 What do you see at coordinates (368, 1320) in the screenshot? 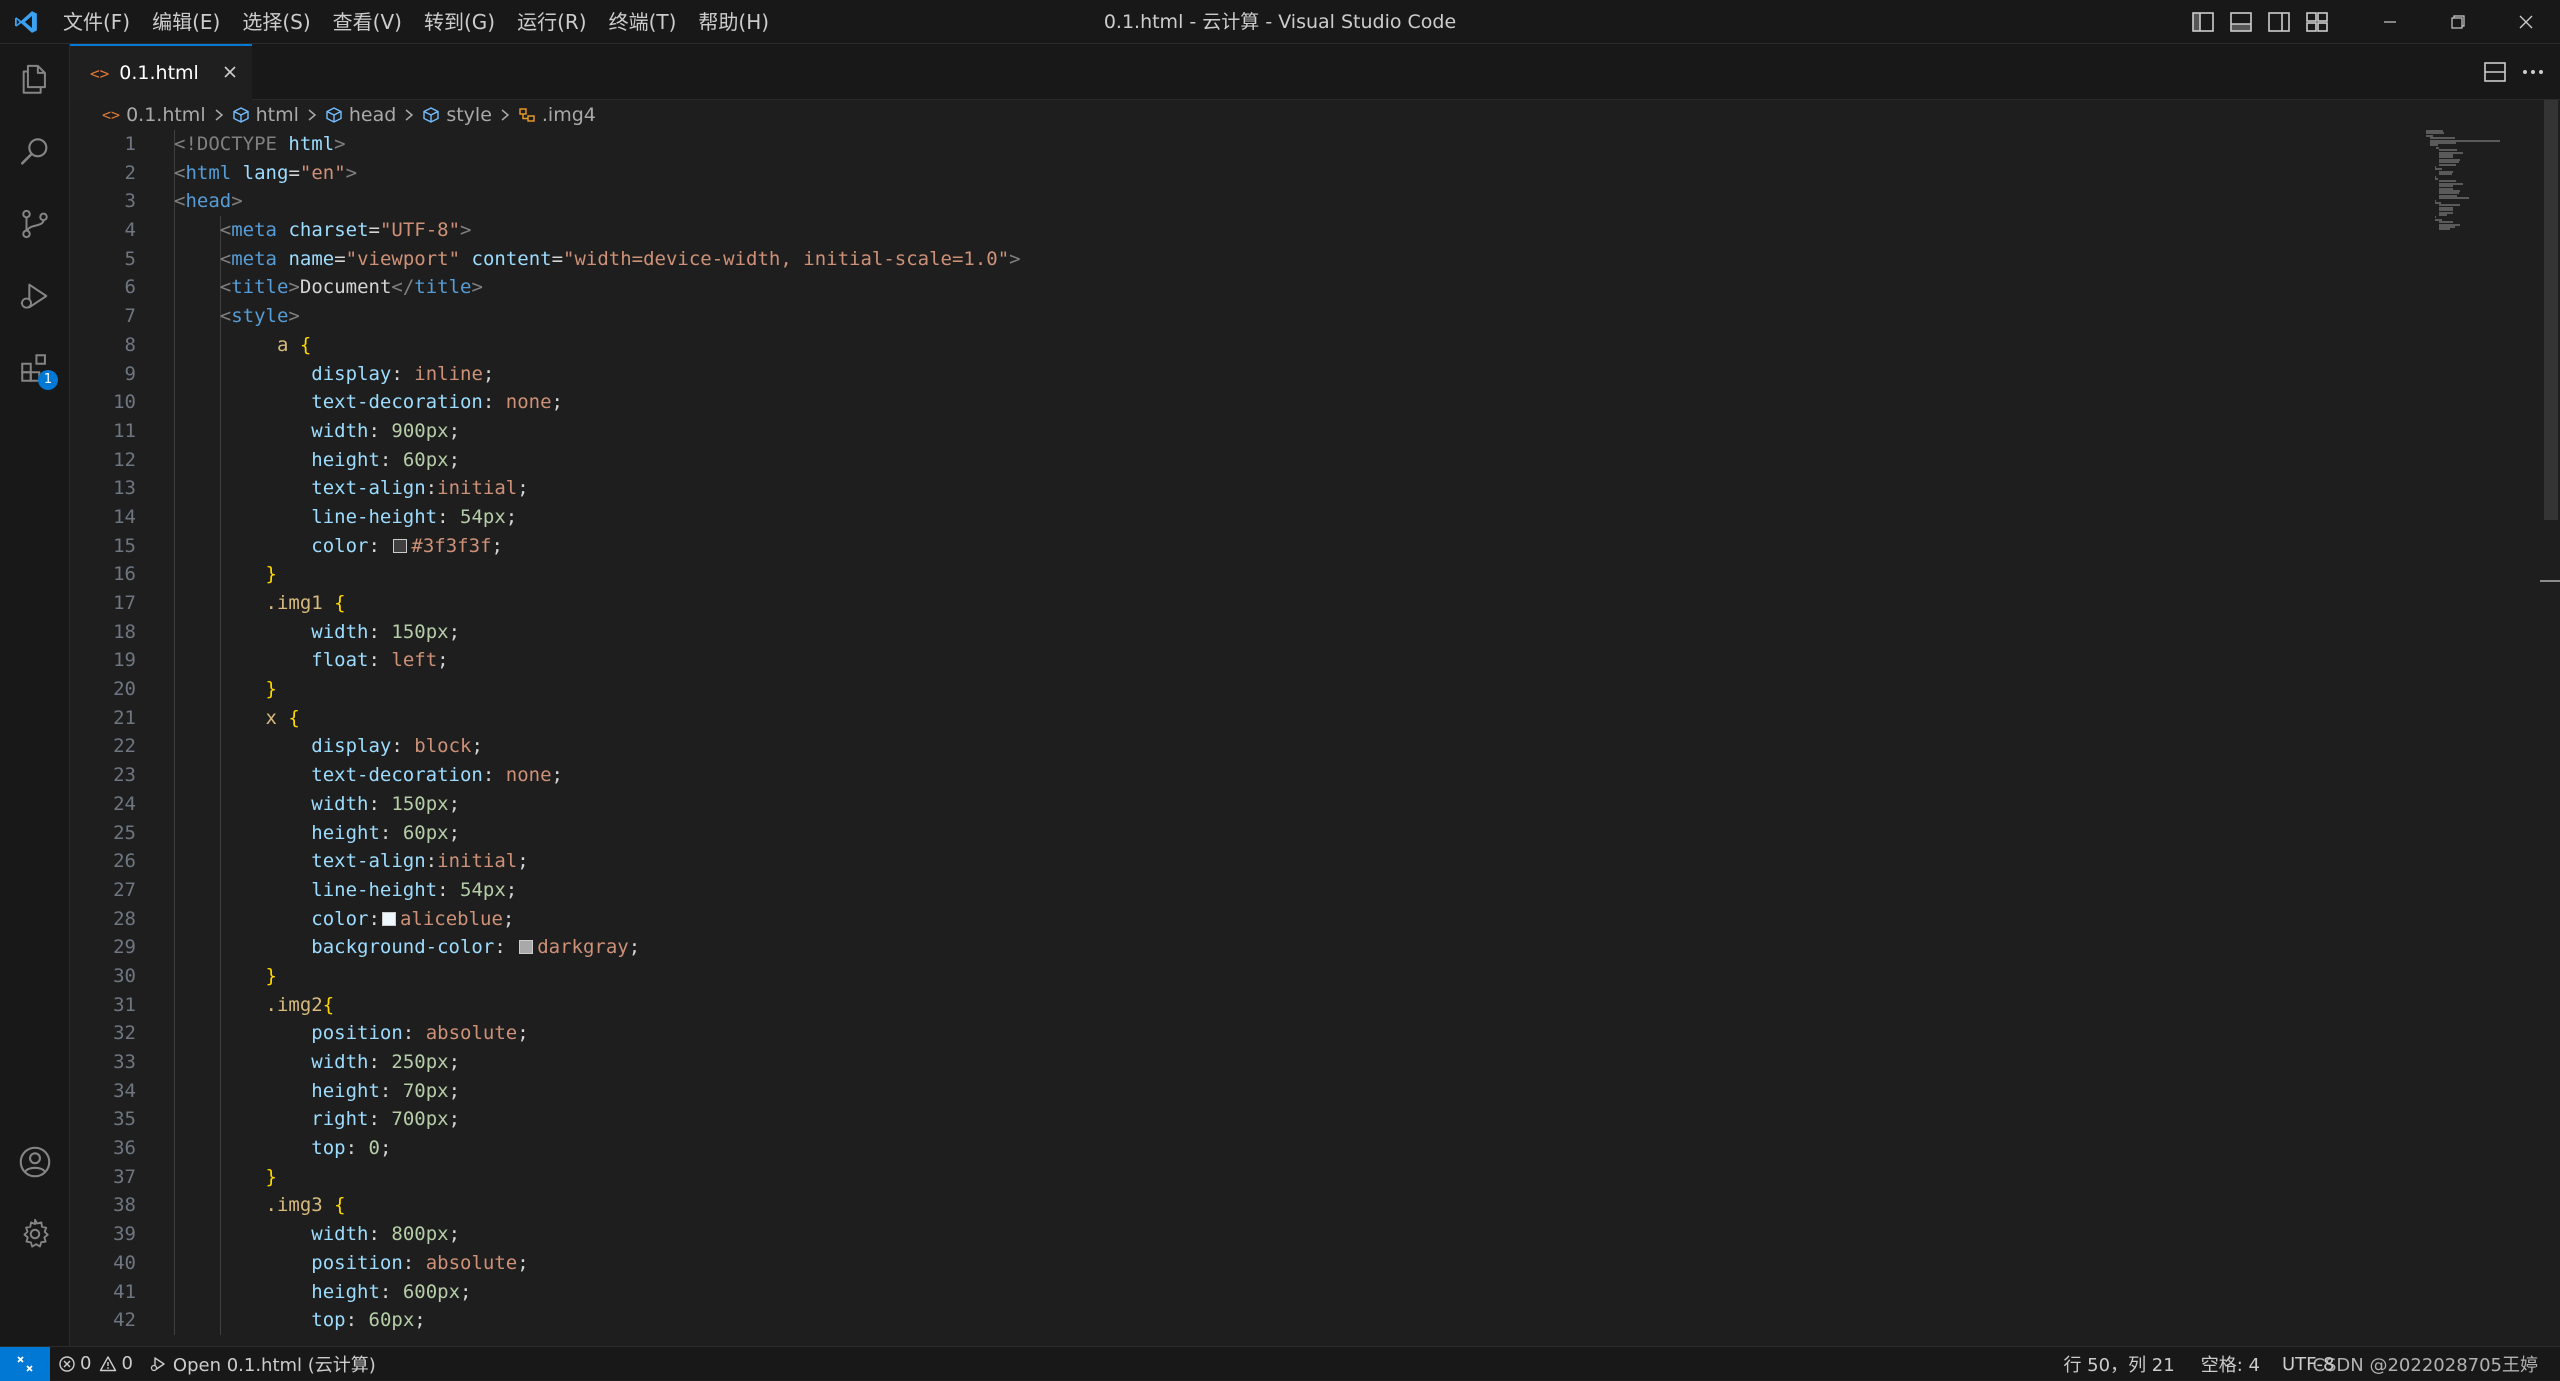
I see `code-line: top: 60px;` at bounding box center [368, 1320].